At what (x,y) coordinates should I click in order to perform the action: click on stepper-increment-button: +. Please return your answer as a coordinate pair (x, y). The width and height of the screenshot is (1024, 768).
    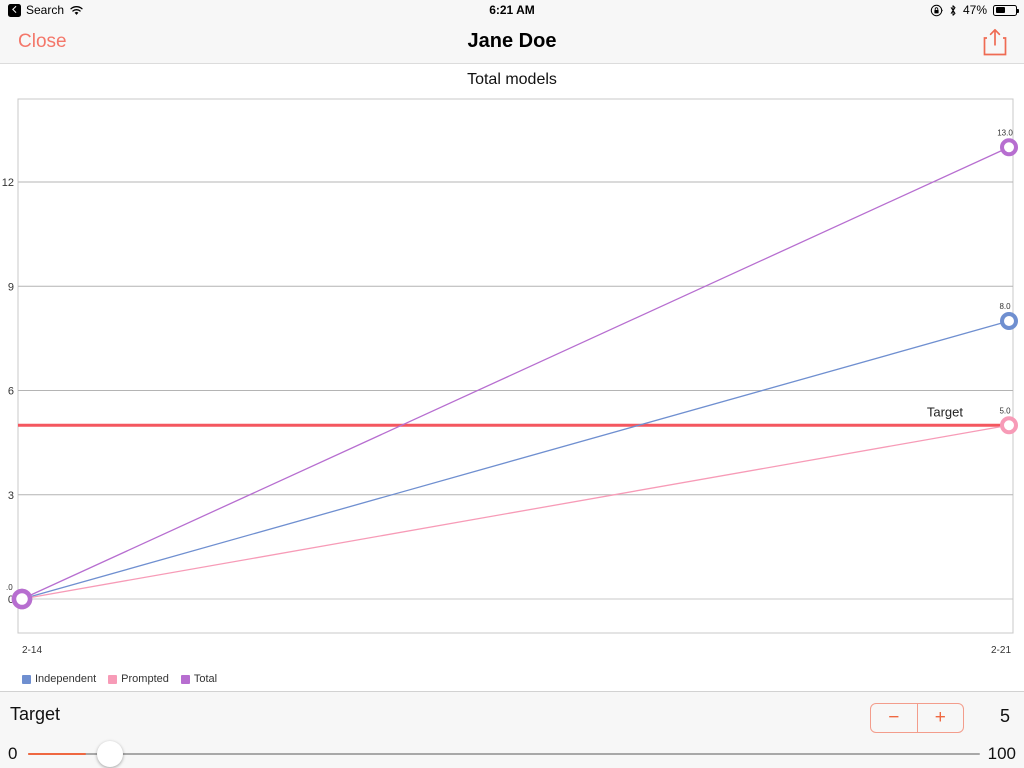
    Looking at the image, I should click on (940, 718).